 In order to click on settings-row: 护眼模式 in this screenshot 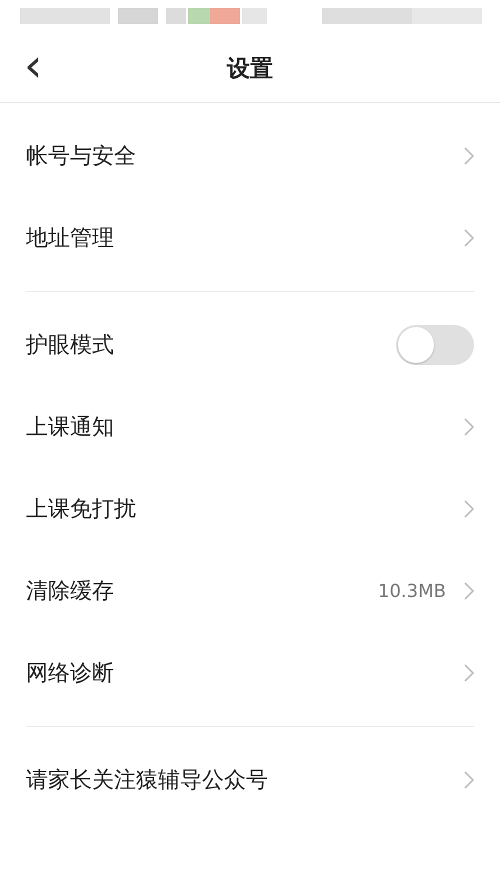, I will do `click(250, 345)`.